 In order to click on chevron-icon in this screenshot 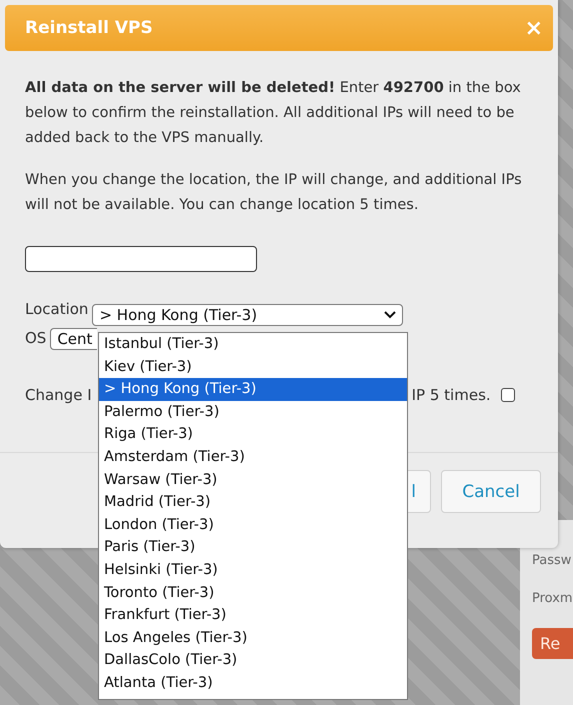, I will do `click(390, 315)`.